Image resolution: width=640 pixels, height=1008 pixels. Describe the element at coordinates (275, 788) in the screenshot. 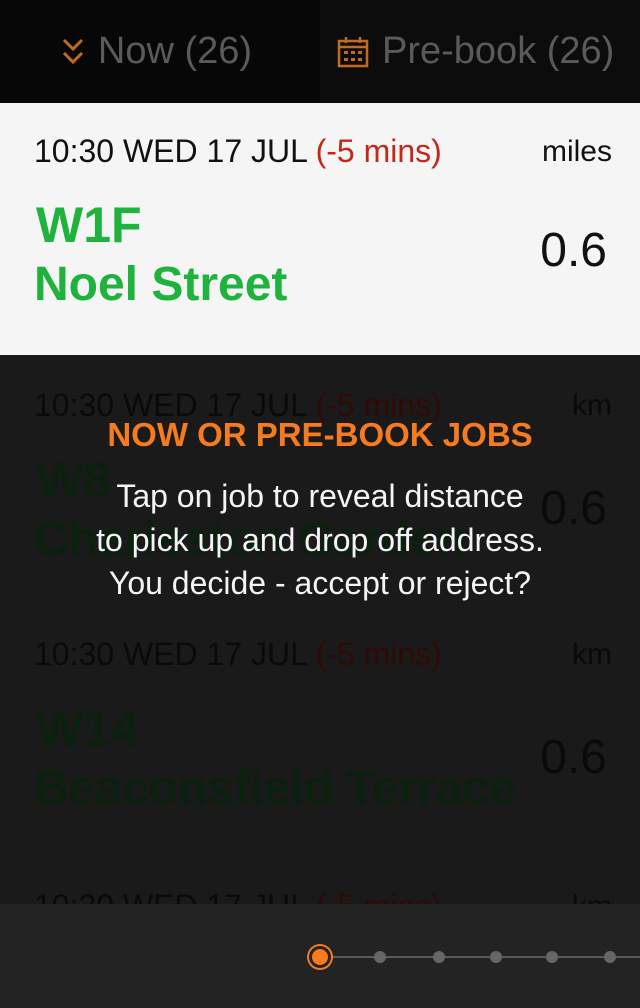

I see `job-street: Beaconsfield Terrace` at that location.